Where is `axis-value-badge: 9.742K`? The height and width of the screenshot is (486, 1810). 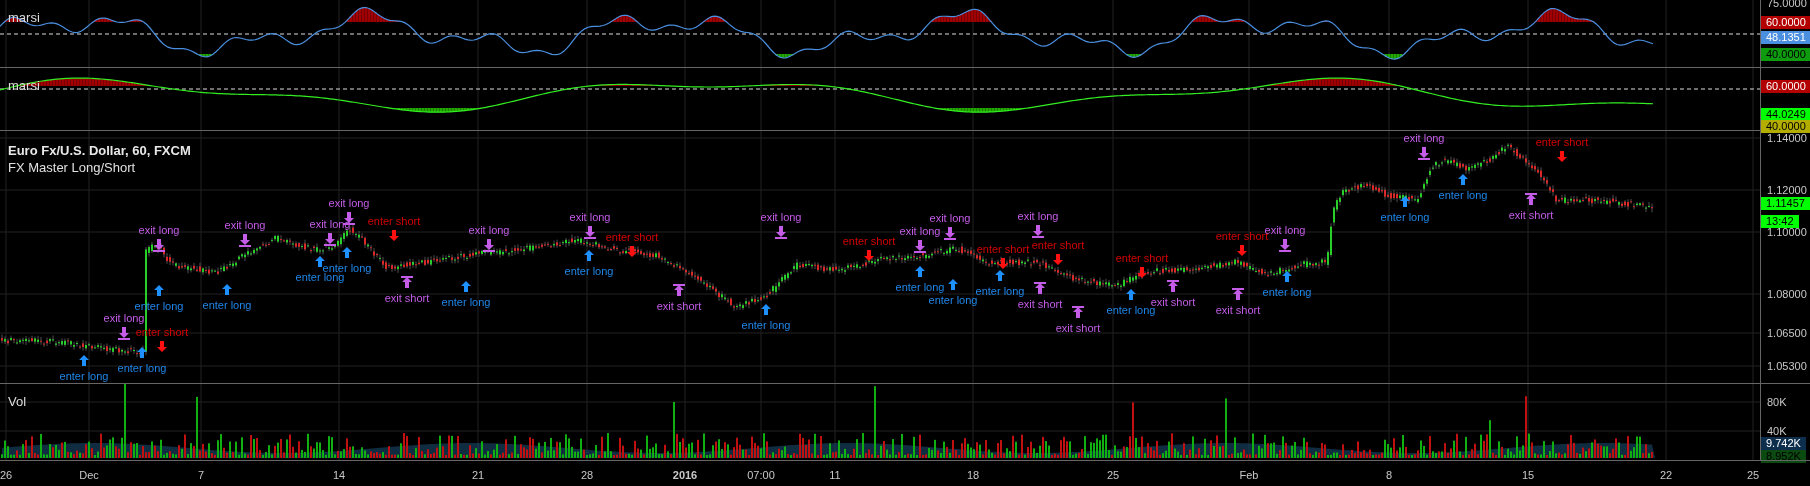
axis-value-badge: 9.742K is located at coordinates (1783, 443).